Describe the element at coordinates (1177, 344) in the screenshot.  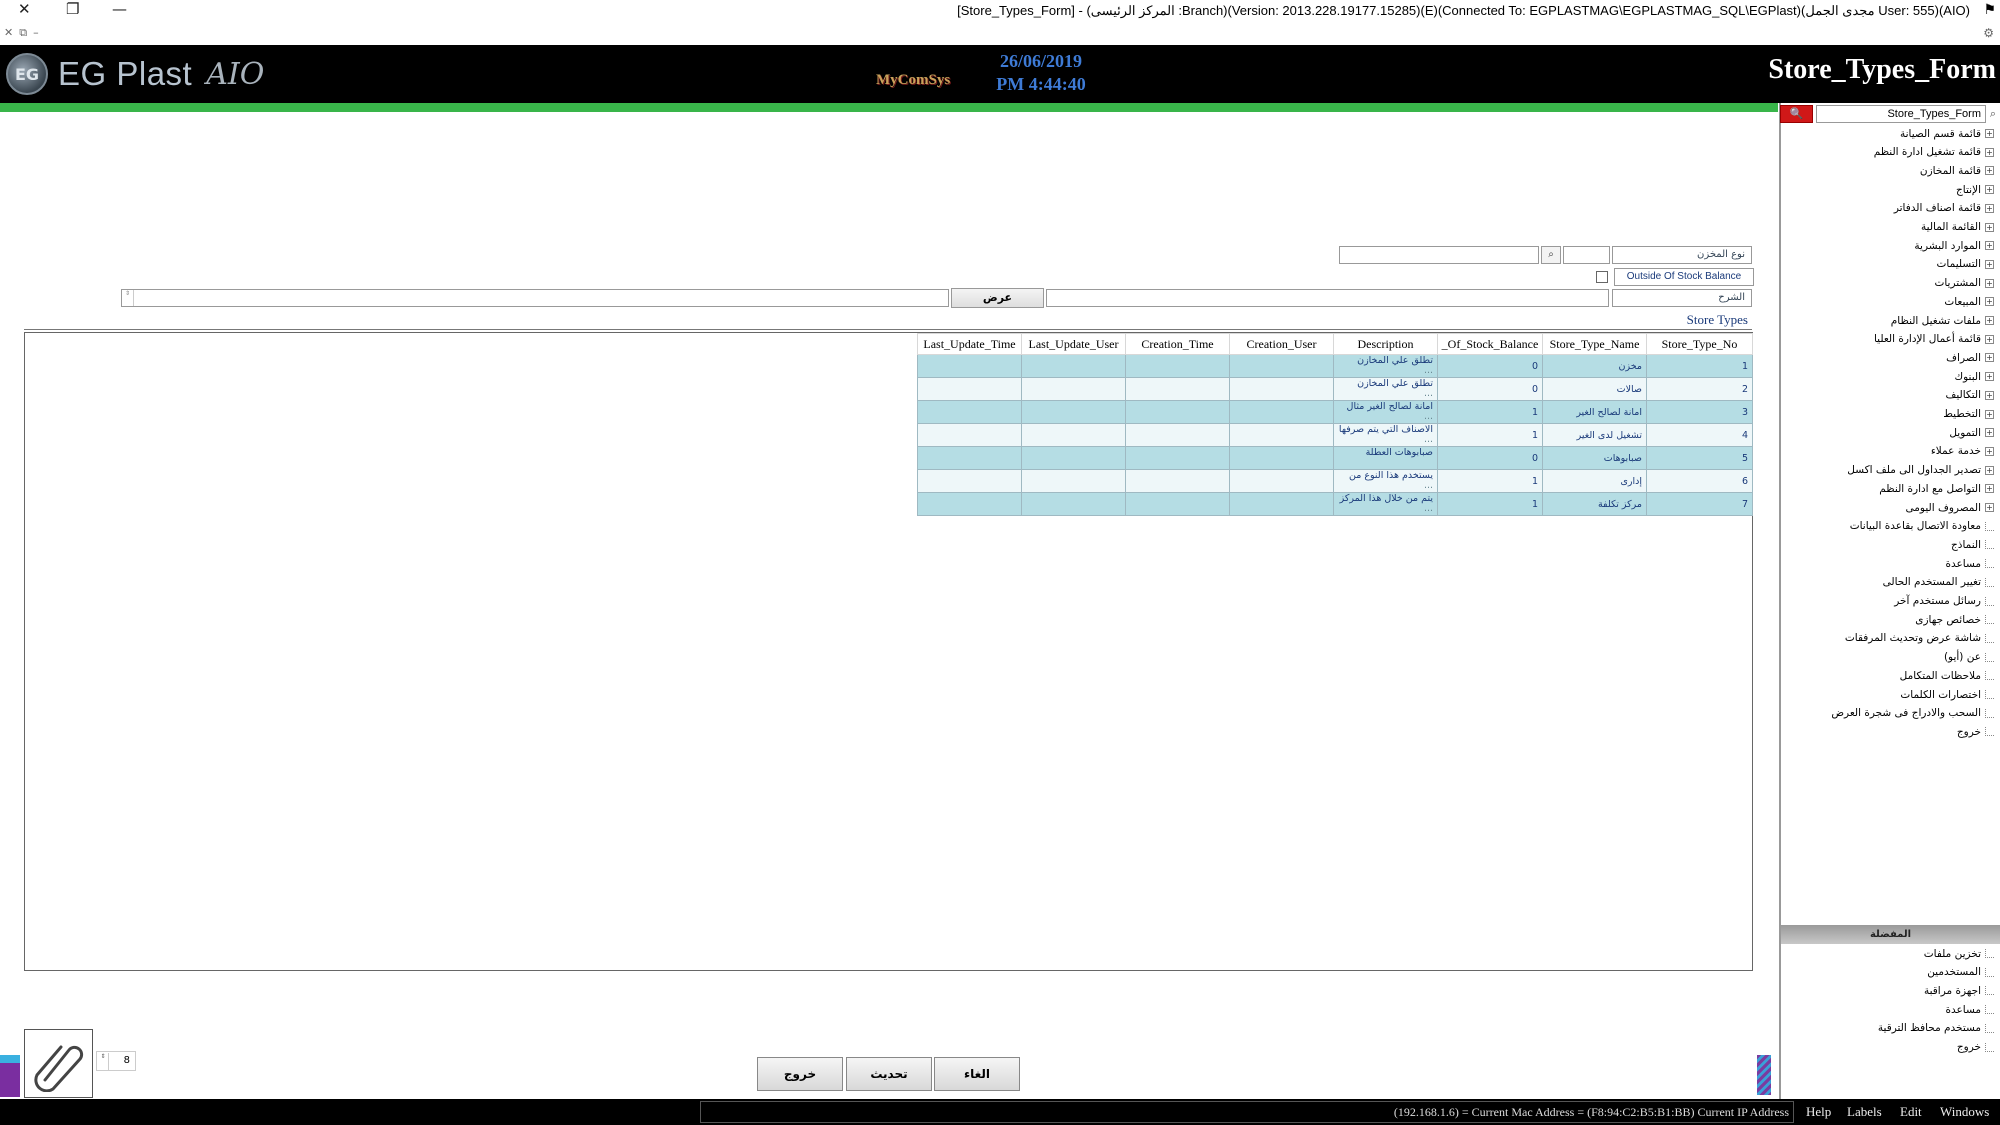
I see `column-header: Creation_Time` at that location.